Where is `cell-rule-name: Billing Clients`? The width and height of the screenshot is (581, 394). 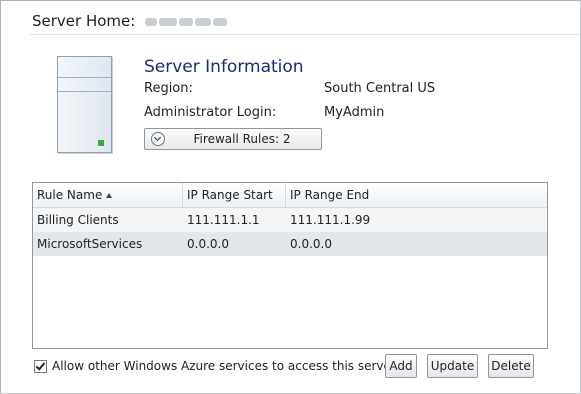 cell-rule-name: Billing Clients is located at coordinates (78, 220).